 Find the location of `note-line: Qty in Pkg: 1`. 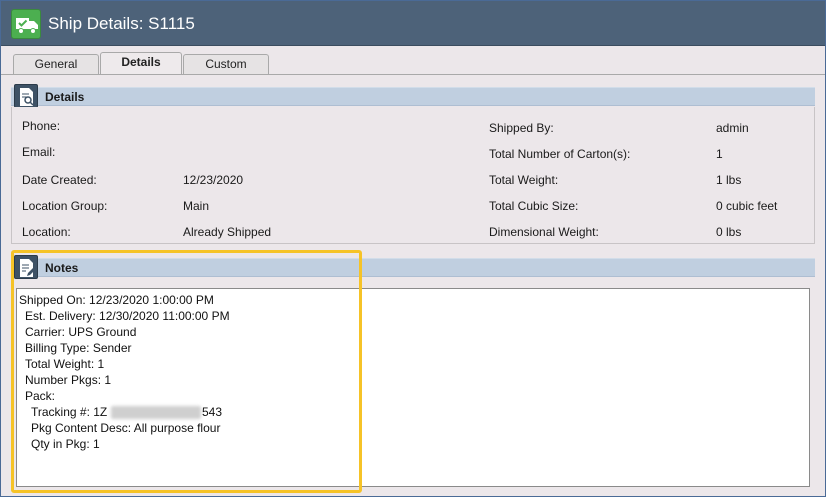

note-line: Qty in Pkg: 1 is located at coordinates (65, 444).